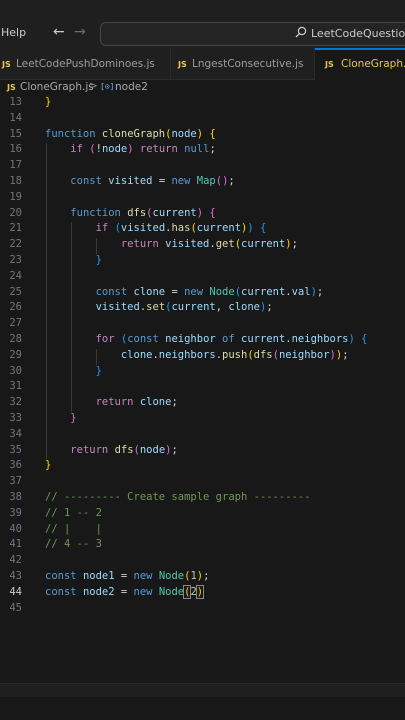 This screenshot has height=720, width=405. What do you see at coordinates (202, 167) in the screenshot?
I see `code-line: 17` at bounding box center [202, 167].